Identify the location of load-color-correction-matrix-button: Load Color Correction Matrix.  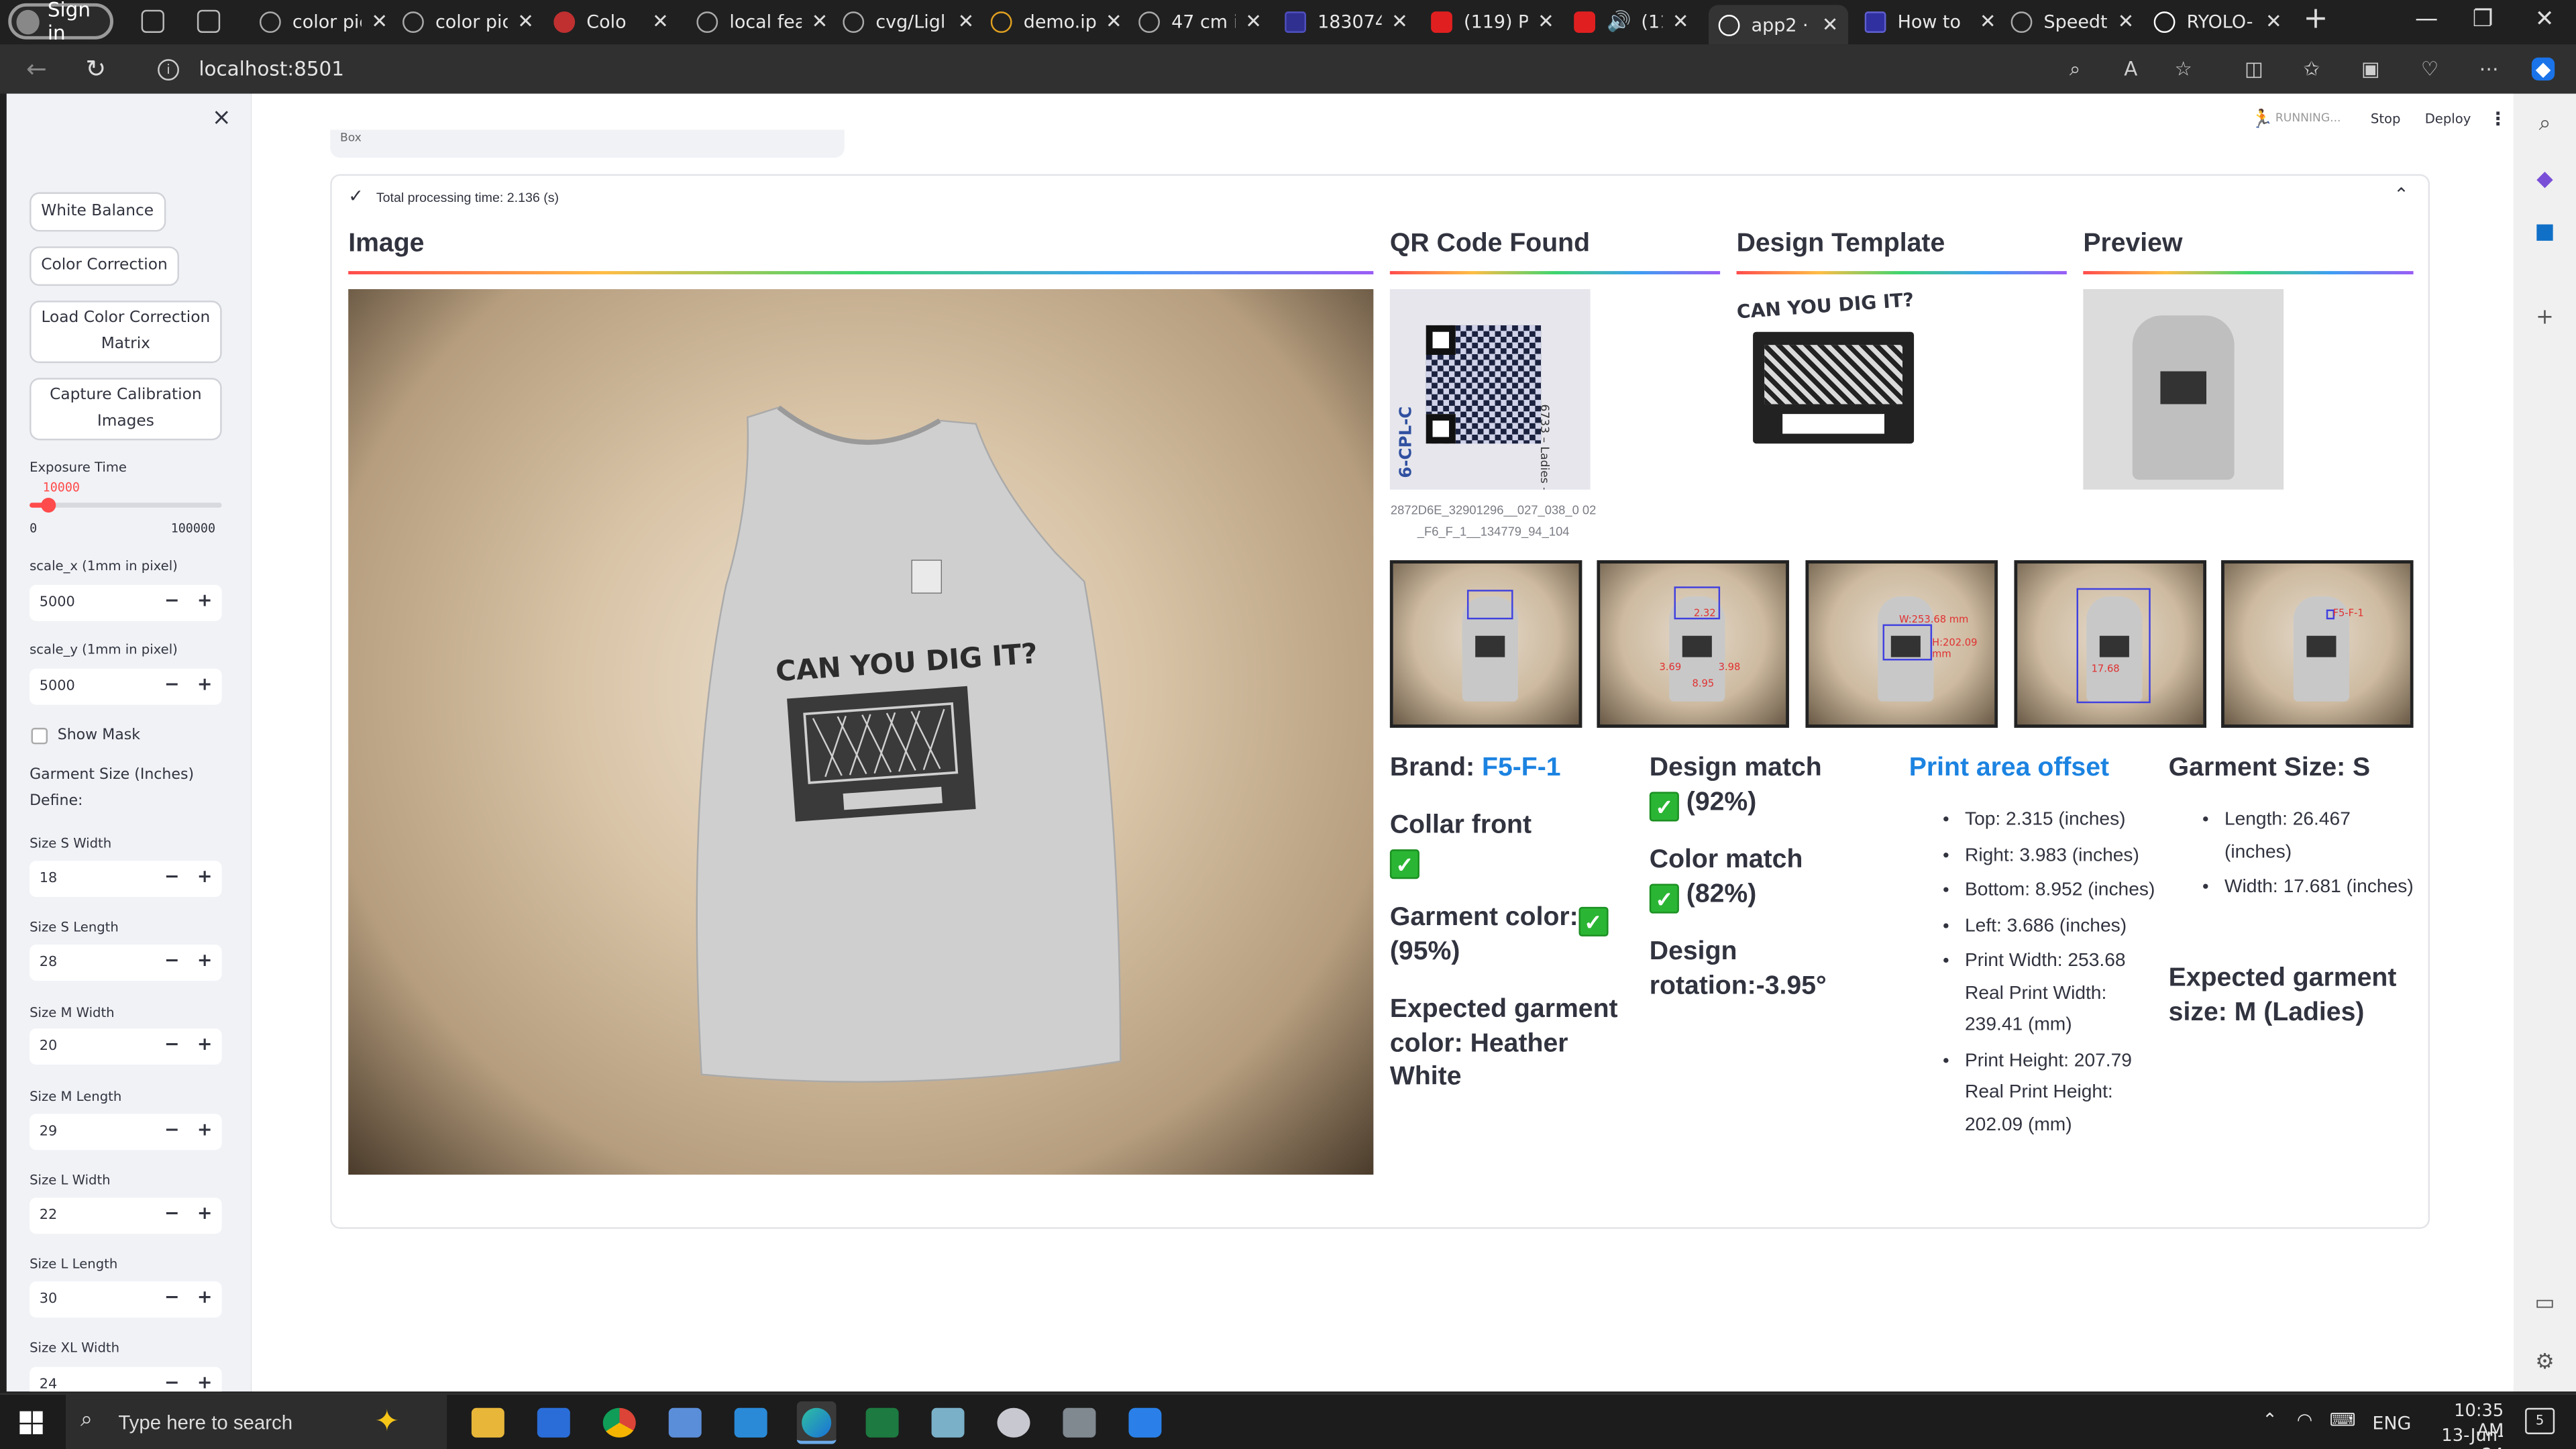
(126, 332).